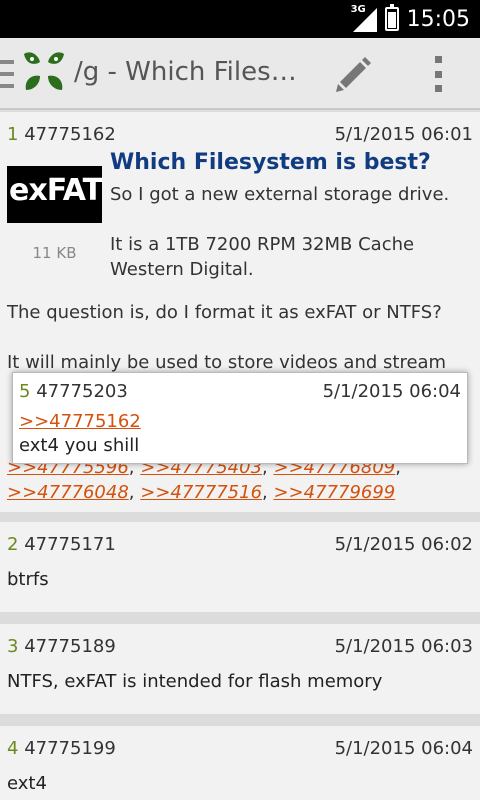 Image resolution: width=480 pixels, height=800 pixels. I want to click on post-id: 47775171, so click(70, 544).